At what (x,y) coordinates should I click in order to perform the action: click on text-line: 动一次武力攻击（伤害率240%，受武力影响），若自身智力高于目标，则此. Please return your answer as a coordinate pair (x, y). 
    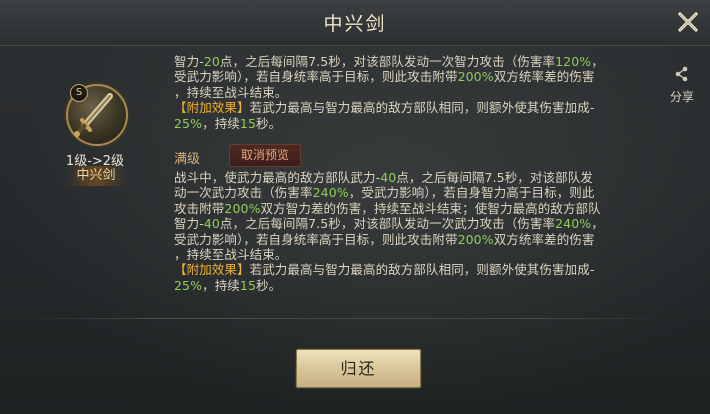
    Looking at the image, I should click on (384, 193).